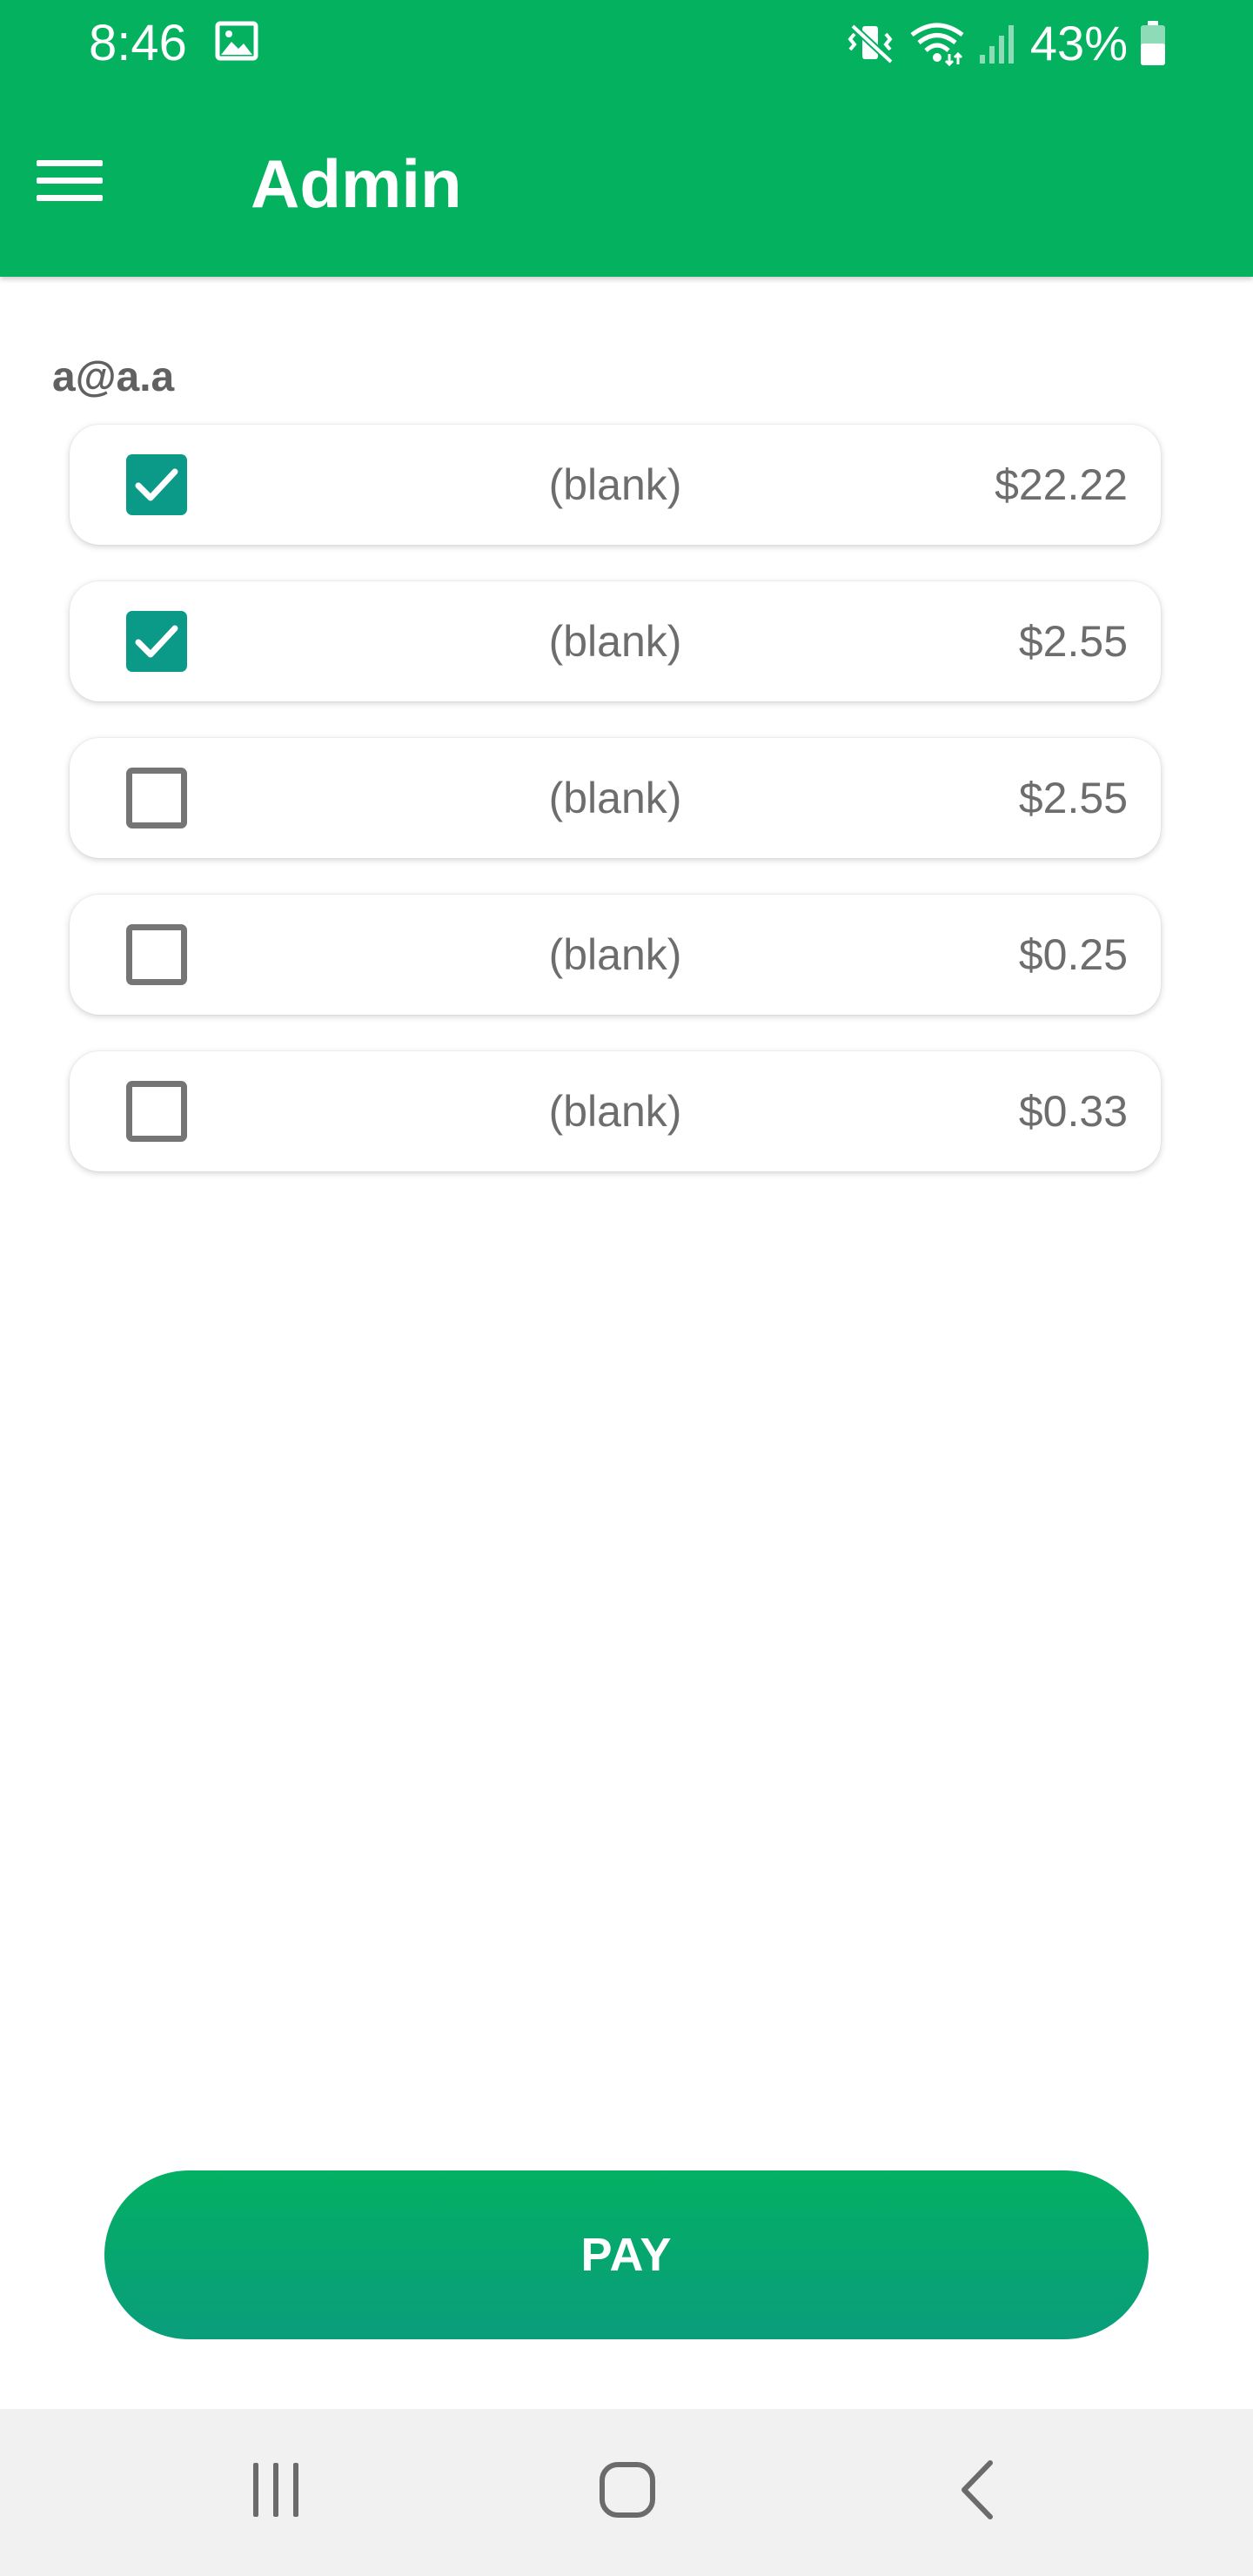 The width and height of the screenshot is (1253, 2576). Describe the element at coordinates (236, 41) in the screenshot. I see `gallery-icon` at that location.